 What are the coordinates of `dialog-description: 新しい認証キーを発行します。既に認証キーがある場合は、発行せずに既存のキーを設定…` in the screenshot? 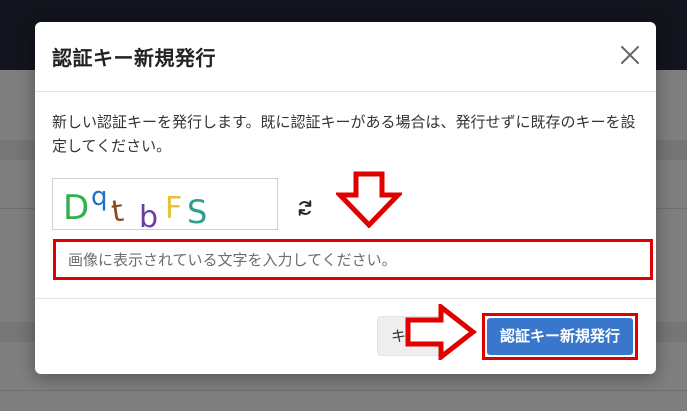 It's located at (344, 134).